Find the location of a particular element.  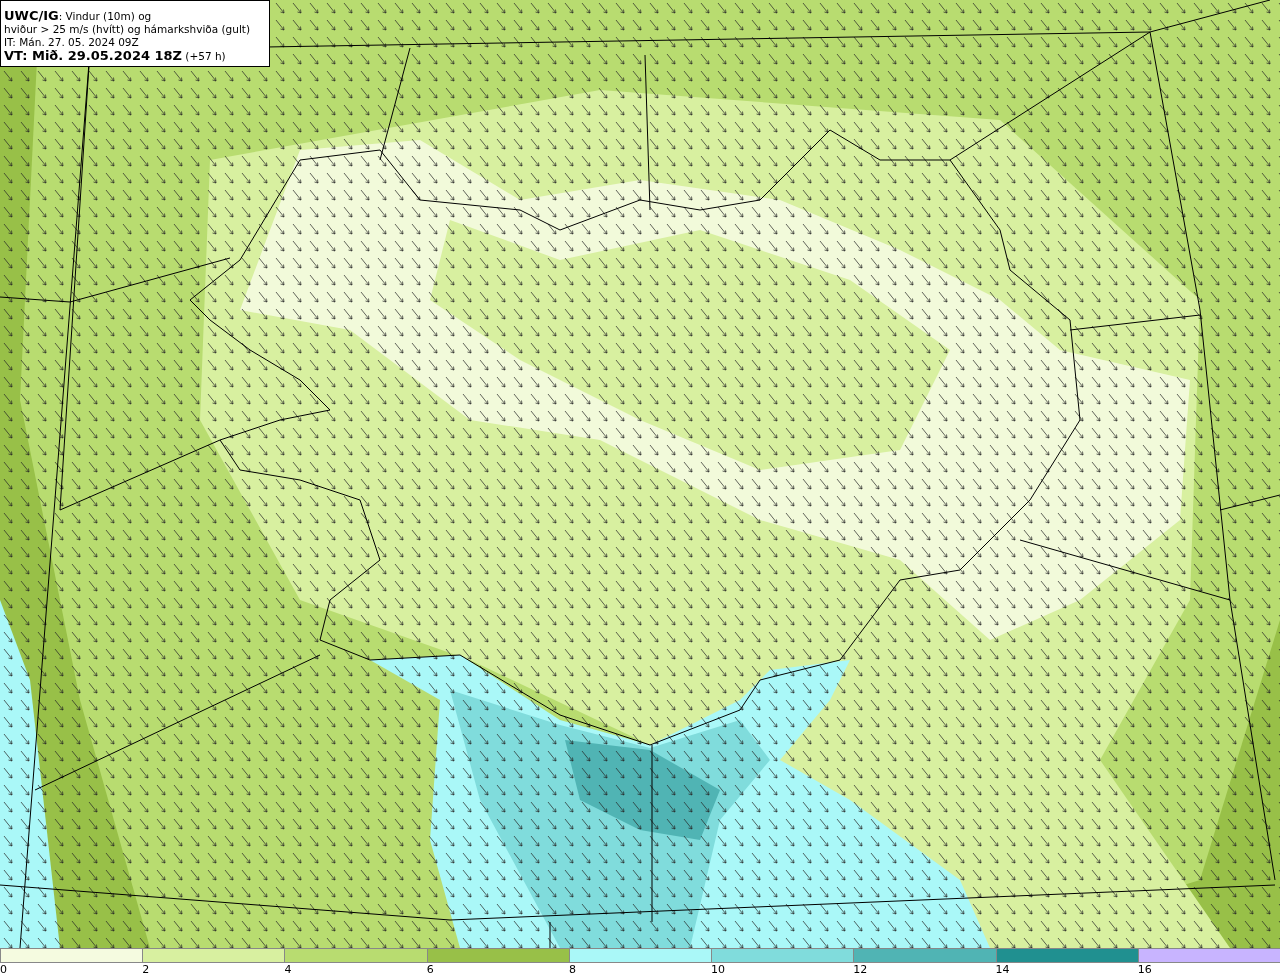

legend-label: 4 is located at coordinates (288, 970).